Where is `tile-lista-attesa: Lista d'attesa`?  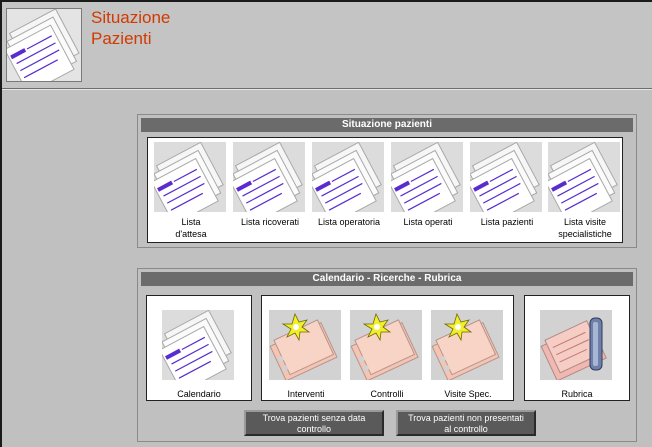 tile-lista-attesa: Lista d'attesa is located at coordinates (191, 191).